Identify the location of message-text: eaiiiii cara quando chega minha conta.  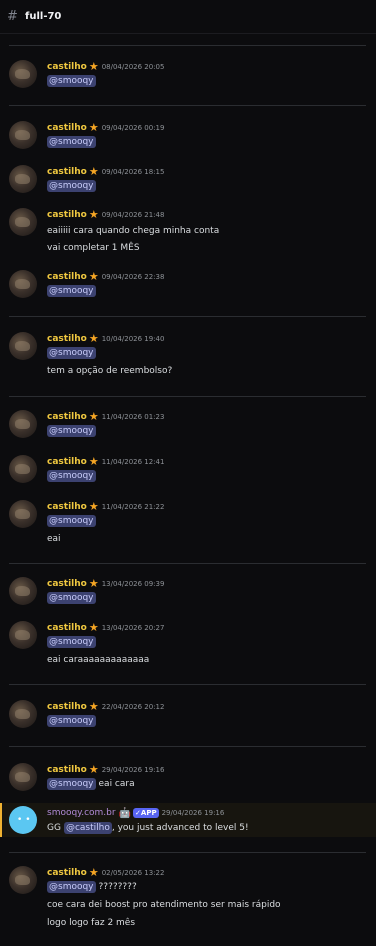
(133, 231).